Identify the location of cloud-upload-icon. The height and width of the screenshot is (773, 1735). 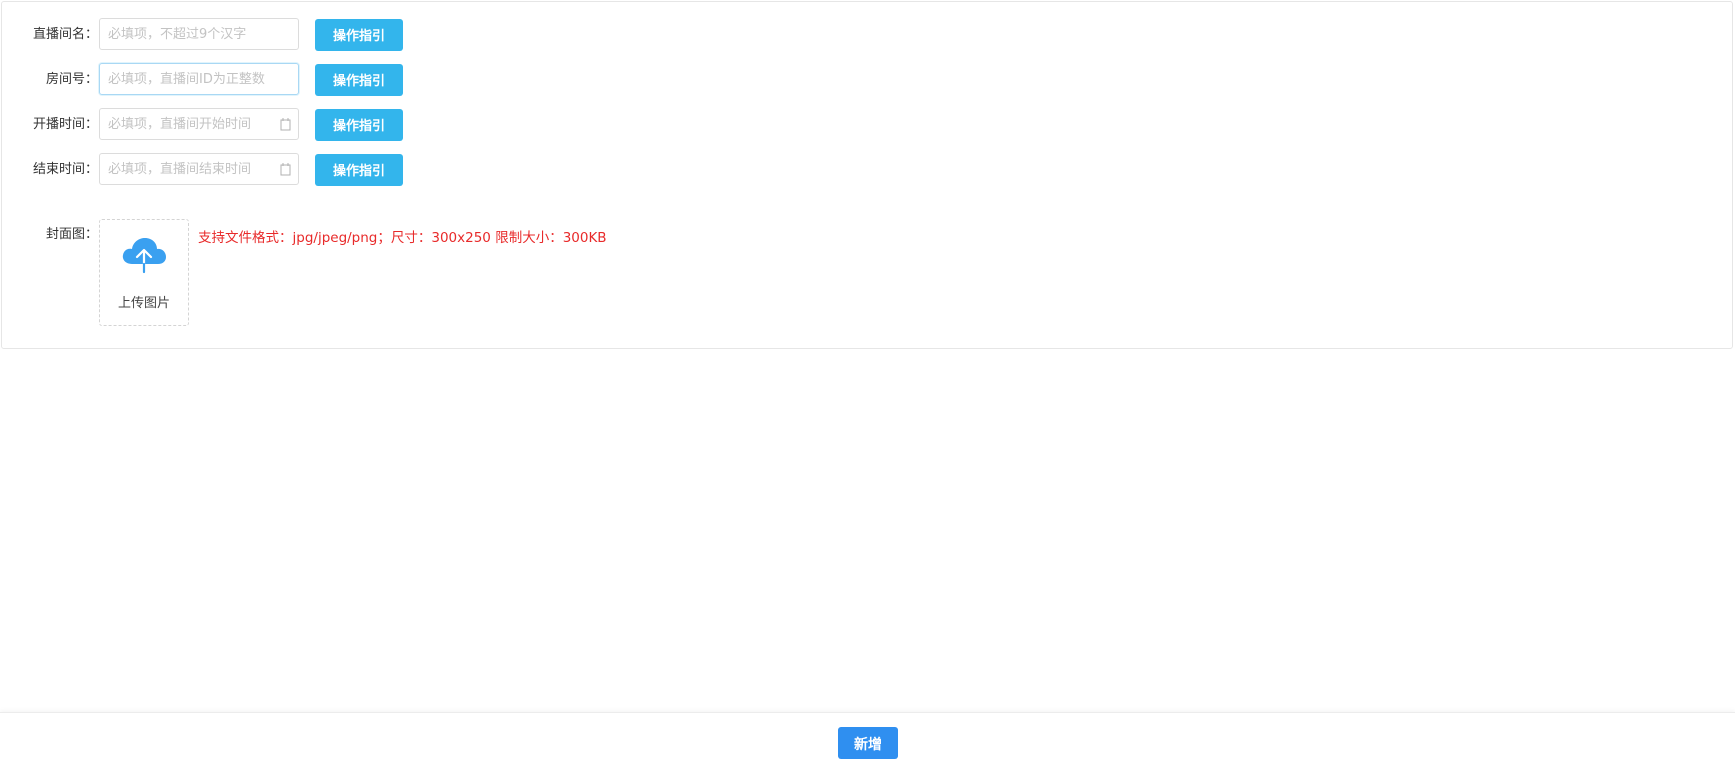
(144, 254).